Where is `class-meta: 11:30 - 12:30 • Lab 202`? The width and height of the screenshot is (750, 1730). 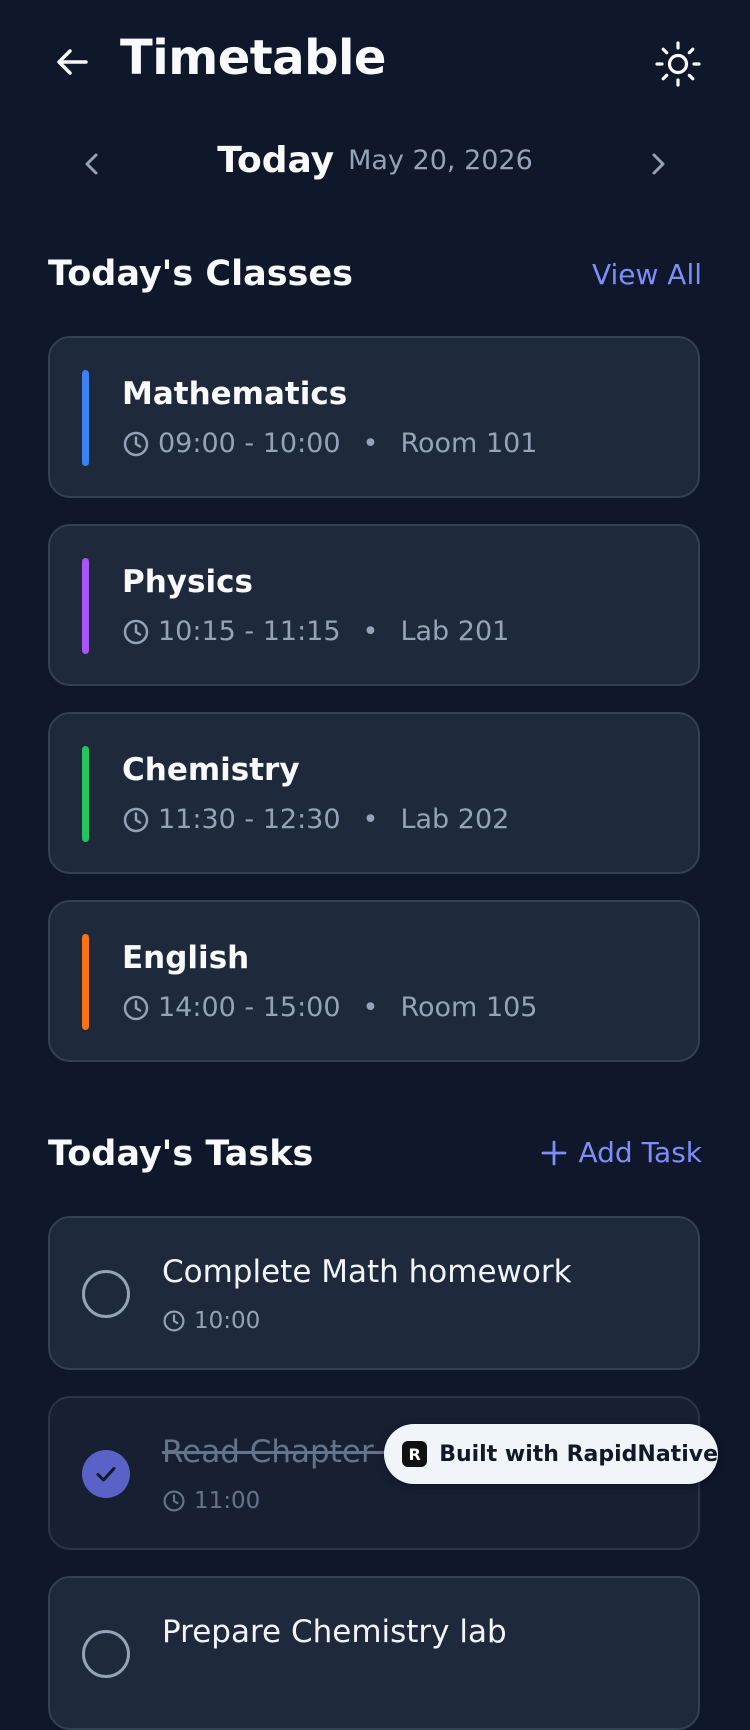
class-meta: 11:30 - 12:30 • Lab 202 is located at coordinates (315, 819).